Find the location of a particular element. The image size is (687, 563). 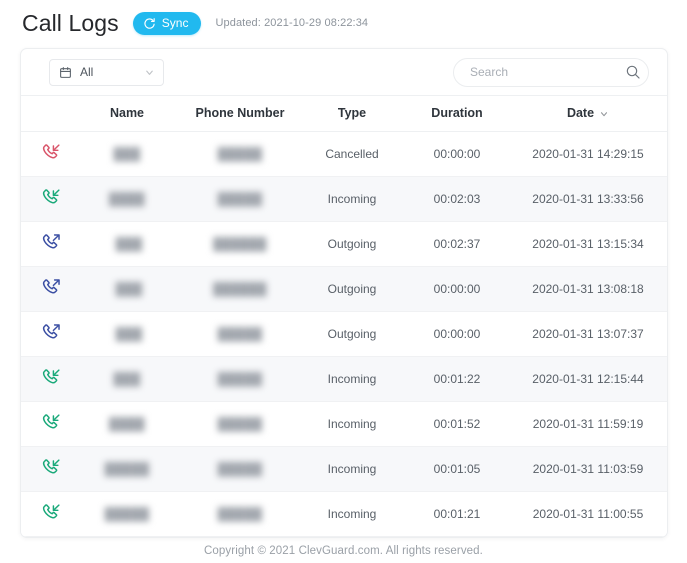

cell-duration-text: 00:02:37 is located at coordinates (457, 244).